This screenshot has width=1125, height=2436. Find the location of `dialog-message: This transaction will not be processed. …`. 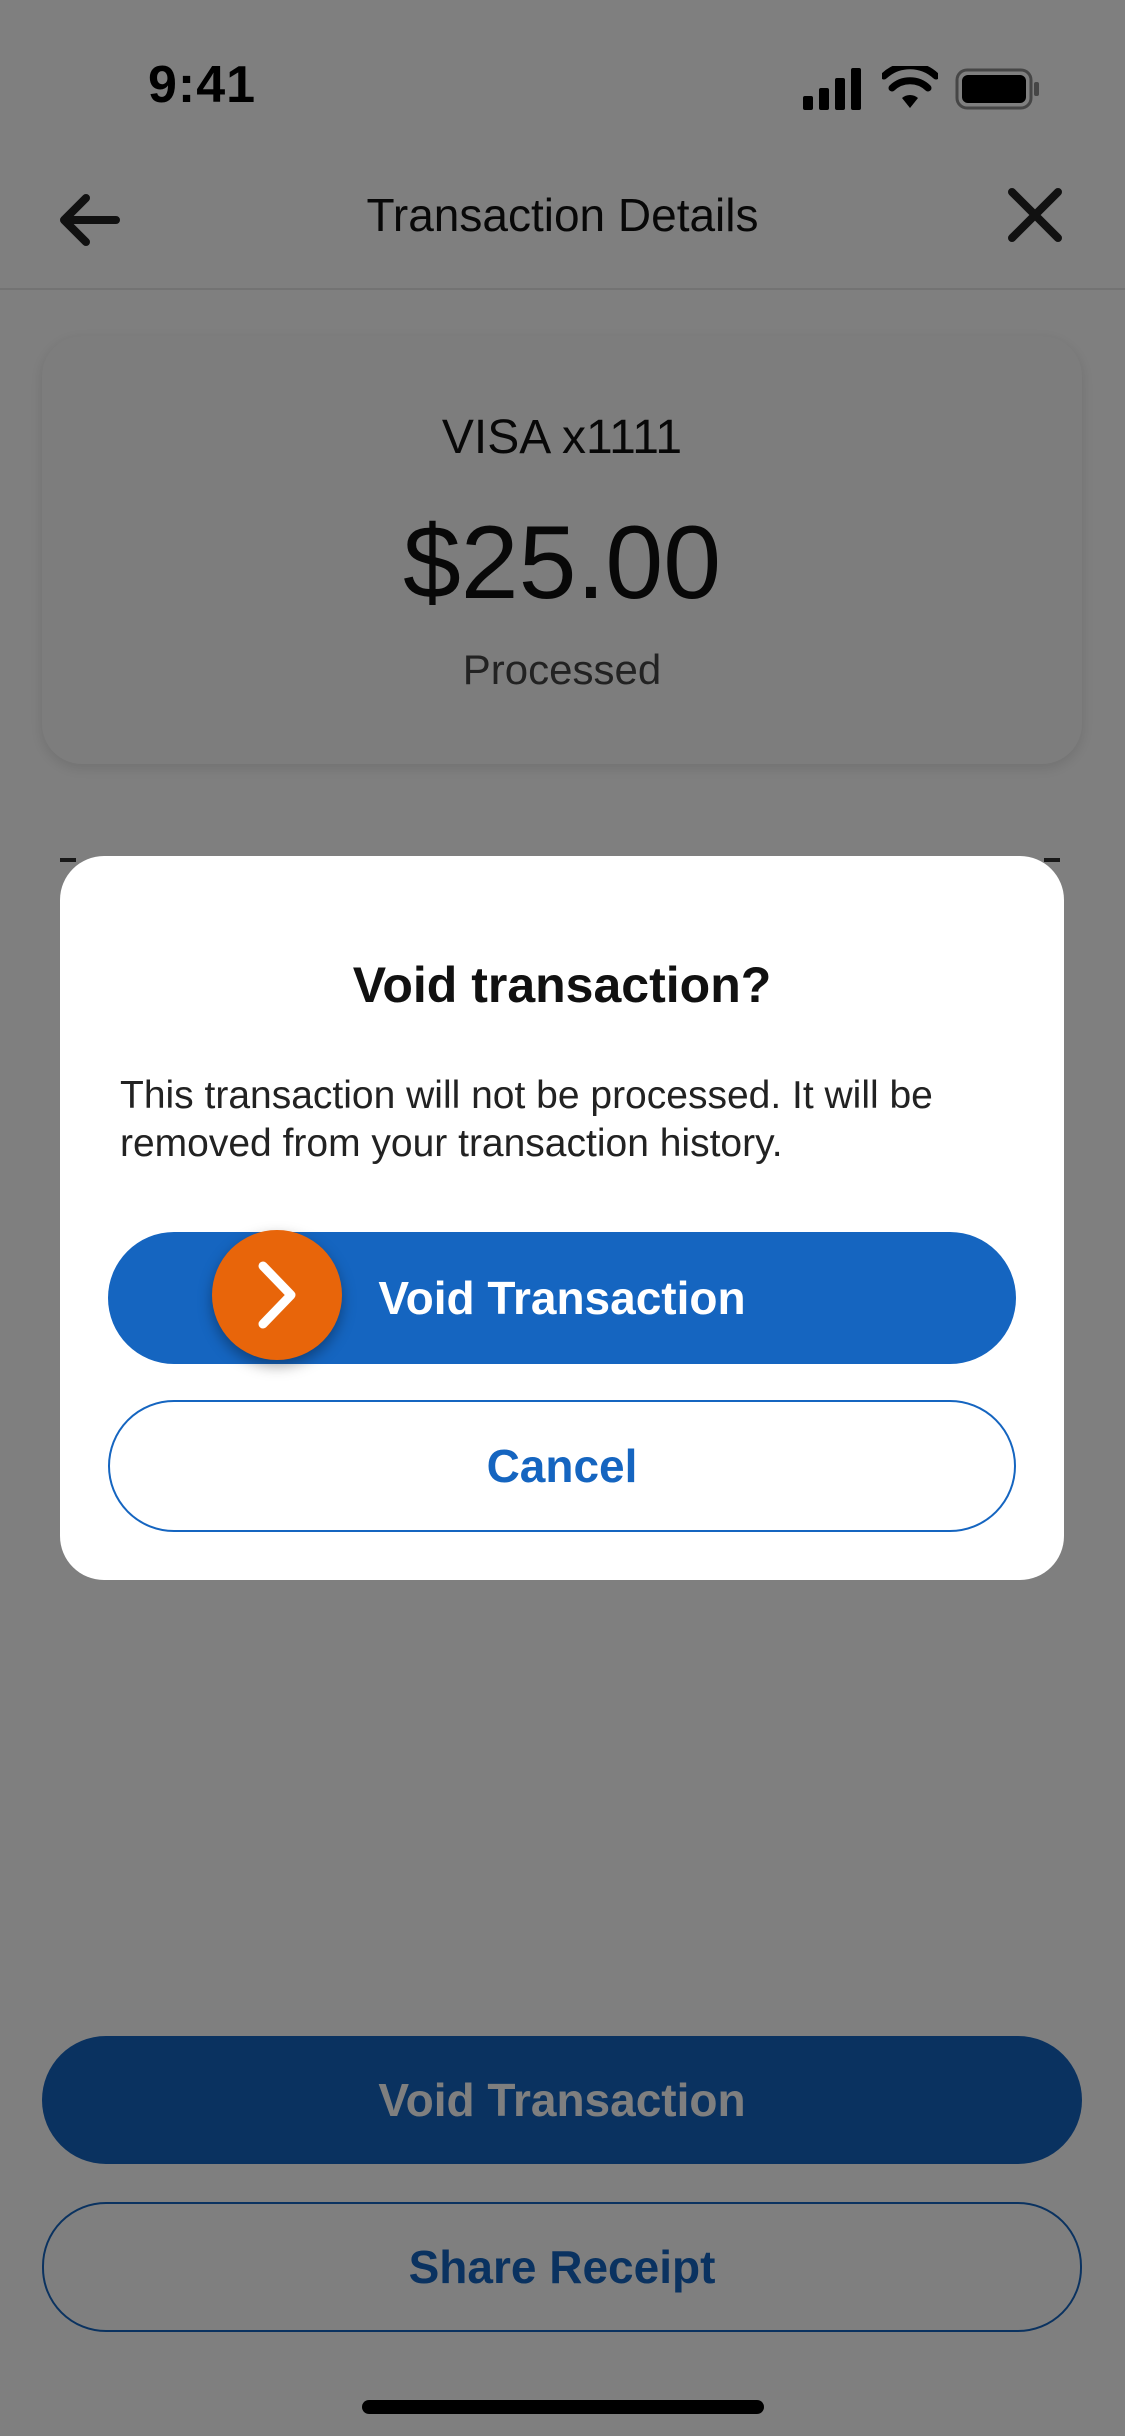

dialog-message: This transaction will not be processed. … is located at coordinates (526, 1119).